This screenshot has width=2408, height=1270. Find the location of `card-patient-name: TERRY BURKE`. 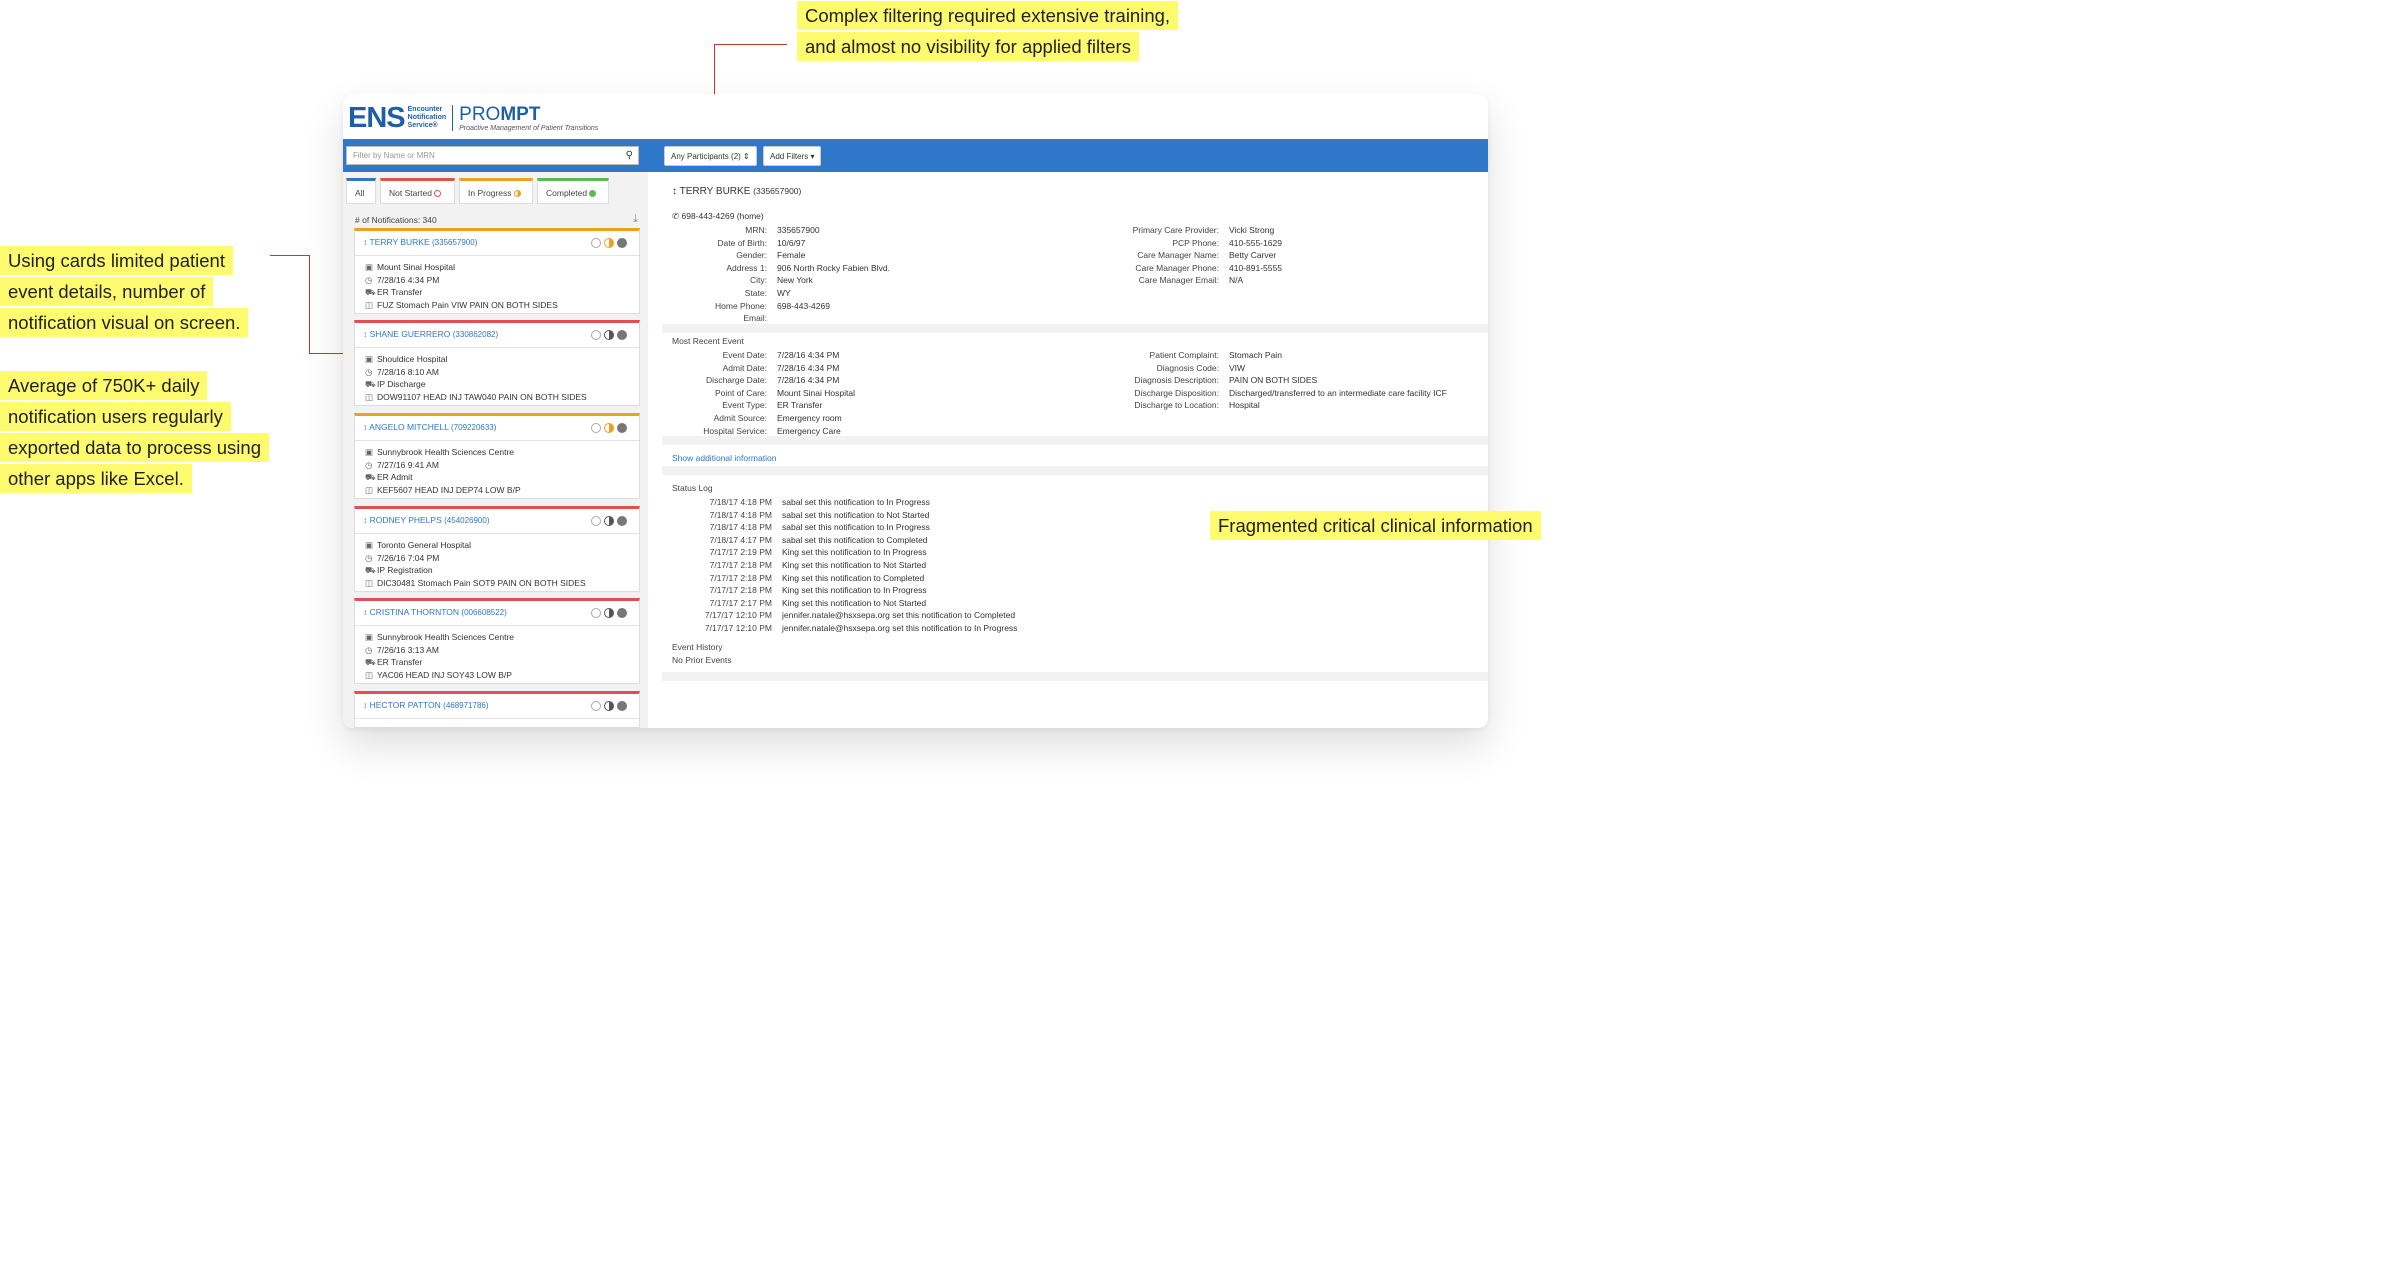

card-patient-name: TERRY BURKE is located at coordinates (399, 242).